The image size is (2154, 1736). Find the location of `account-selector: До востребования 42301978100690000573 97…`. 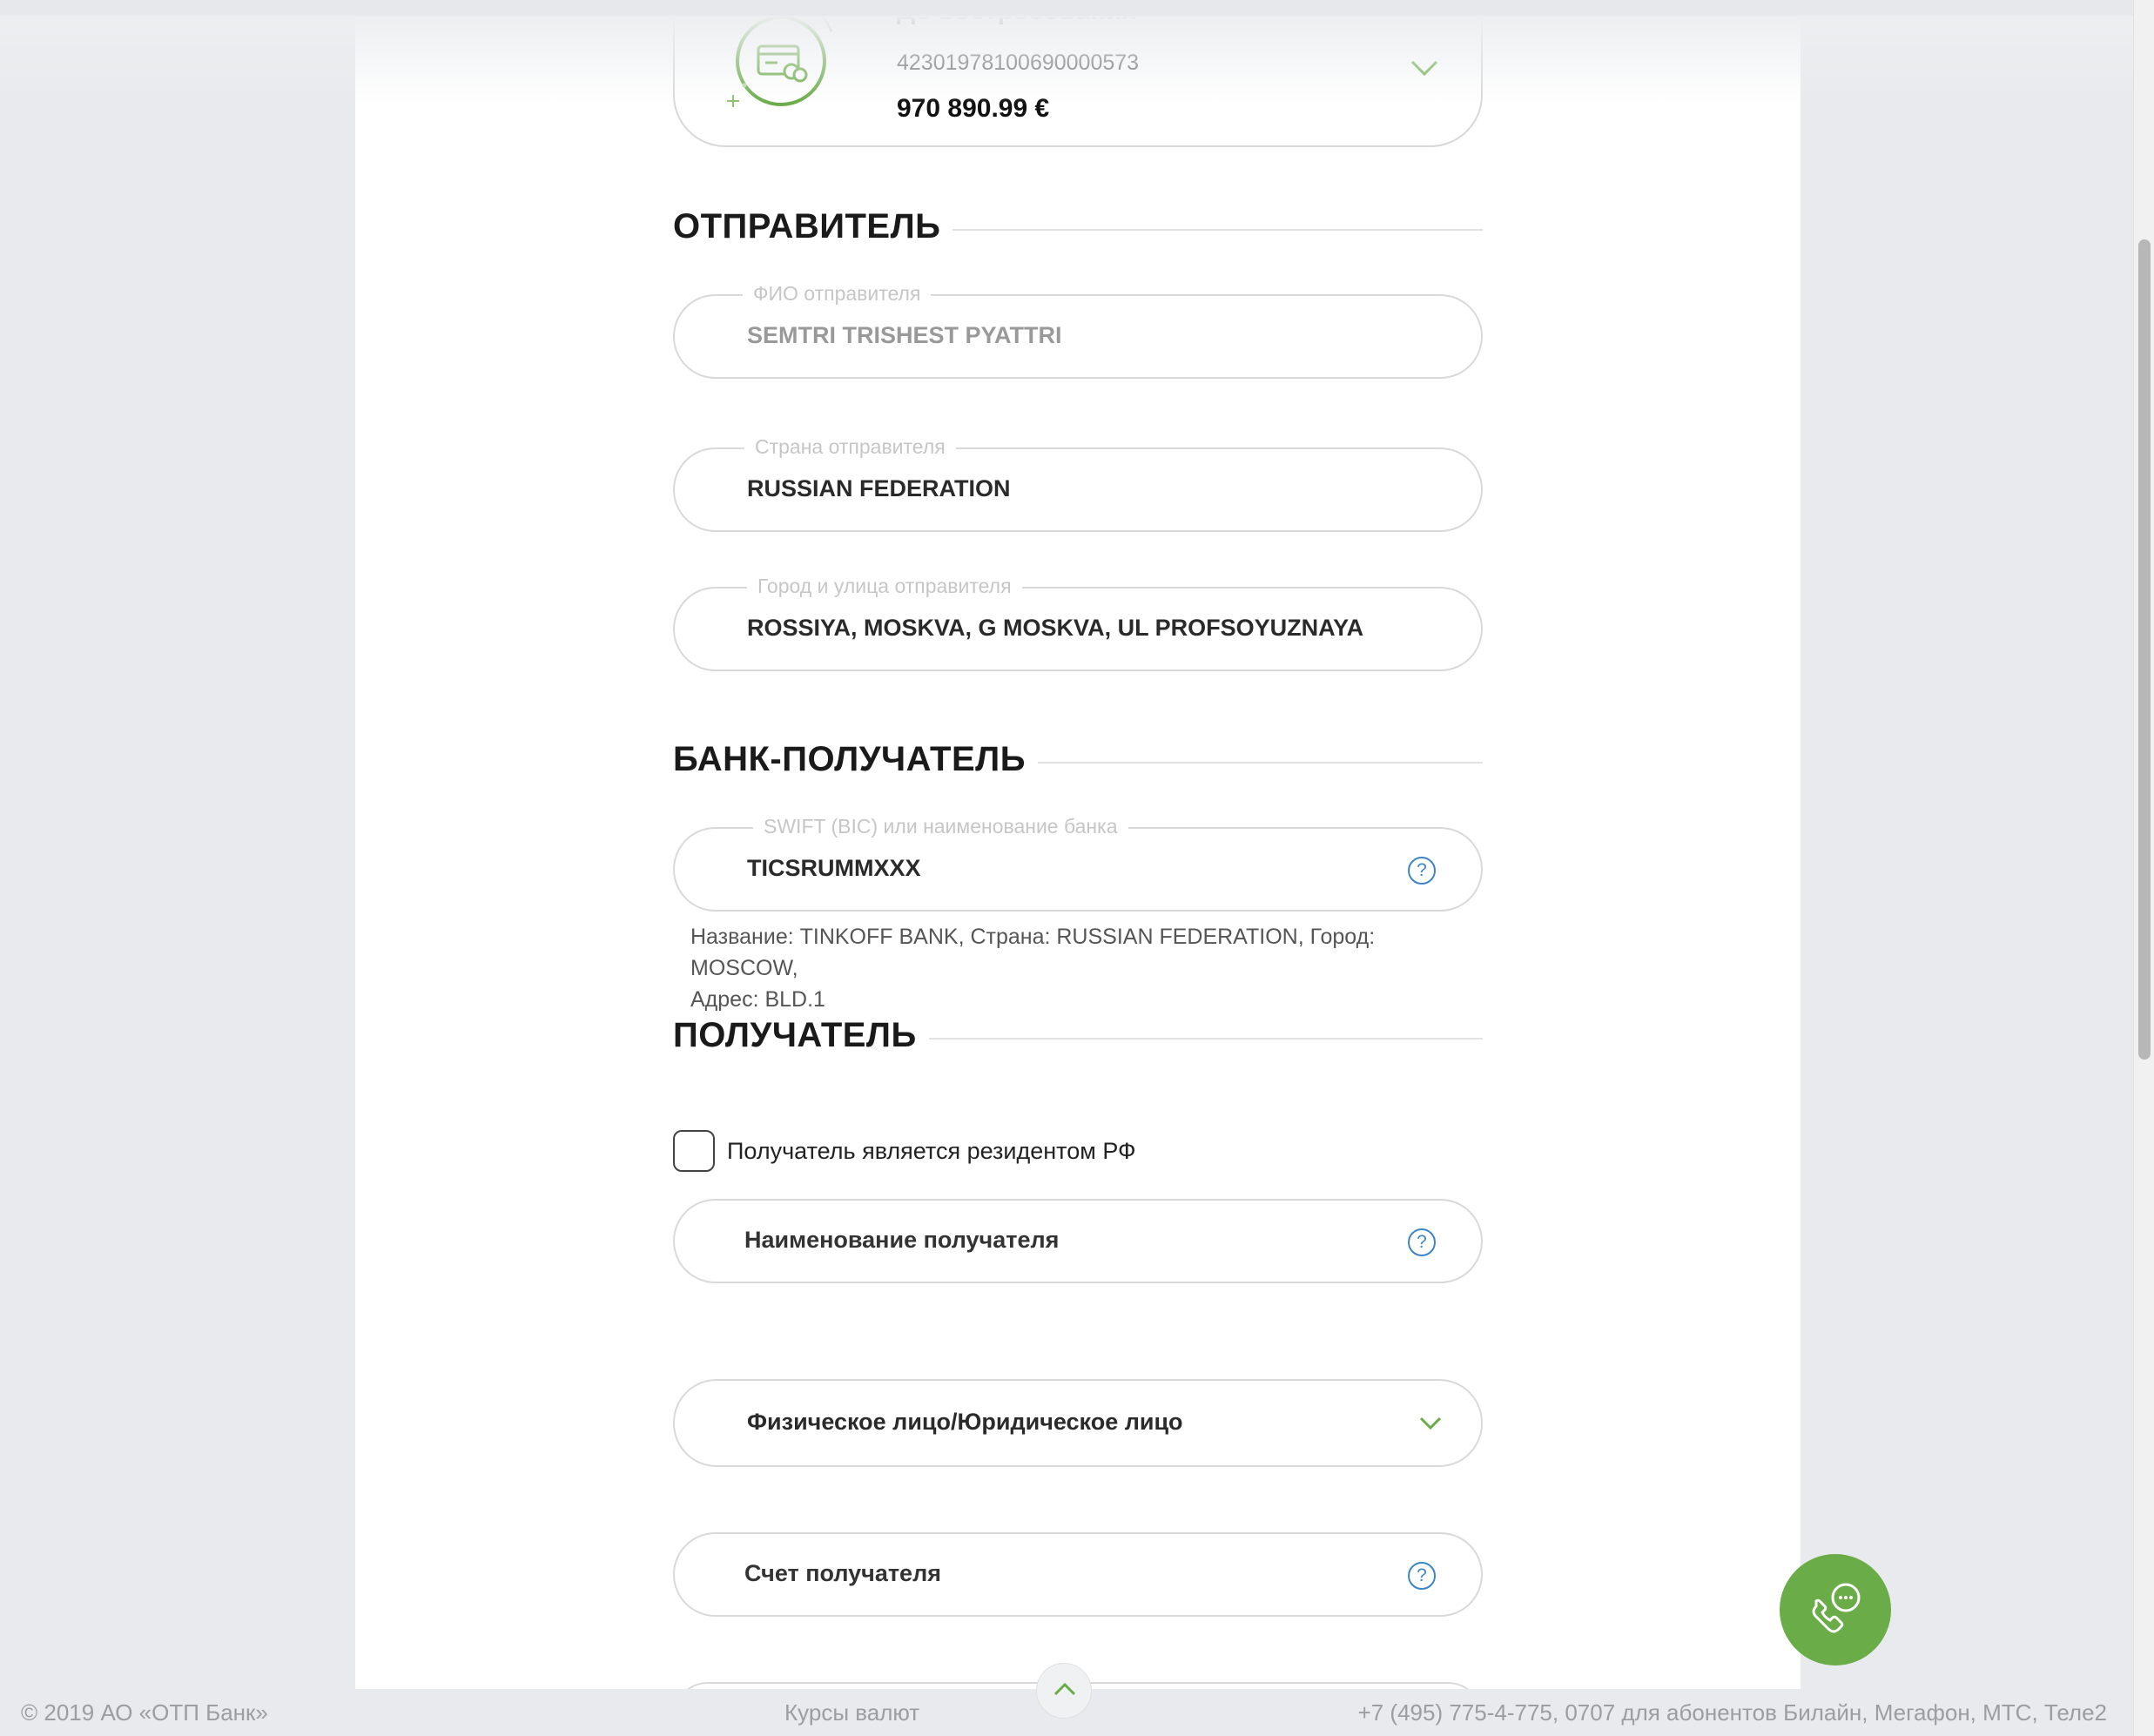

account-selector: До востребования 42301978100690000573 97… is located at coordinates (1078, 73).